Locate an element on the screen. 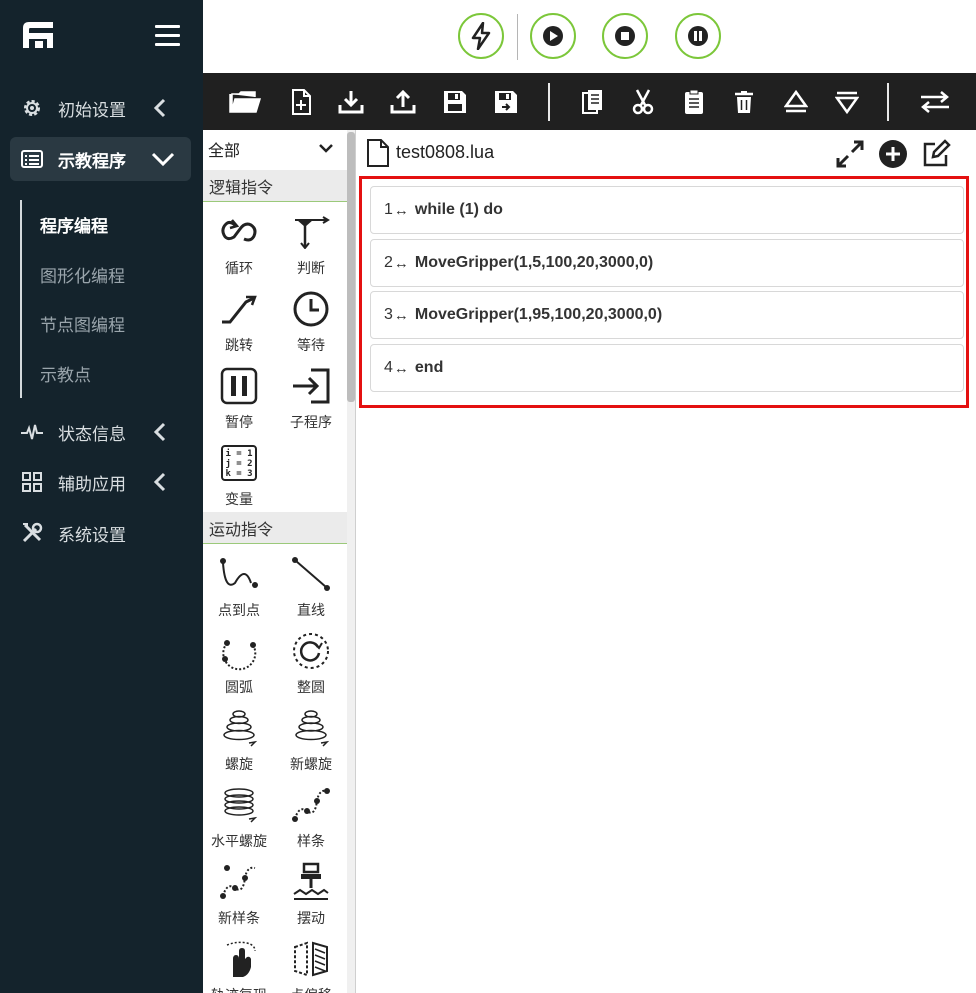 The width and height of the screenshot is (976, 993). edit-button is located at coordinates (936, 154).